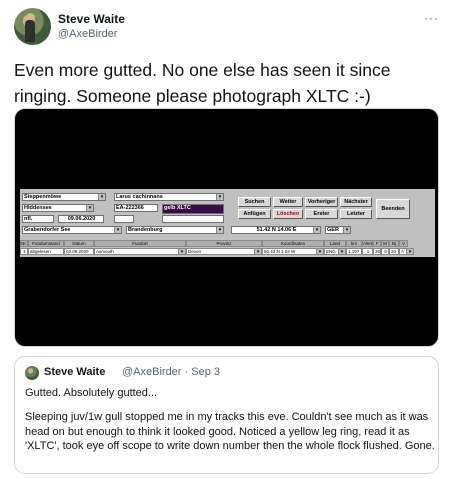 This screenshot has width=449, height=479. What do you see at coordinates (87, 34) in the screenshot?
I see `author-handle: @AxeBirder` at bounding box center [87, 34].